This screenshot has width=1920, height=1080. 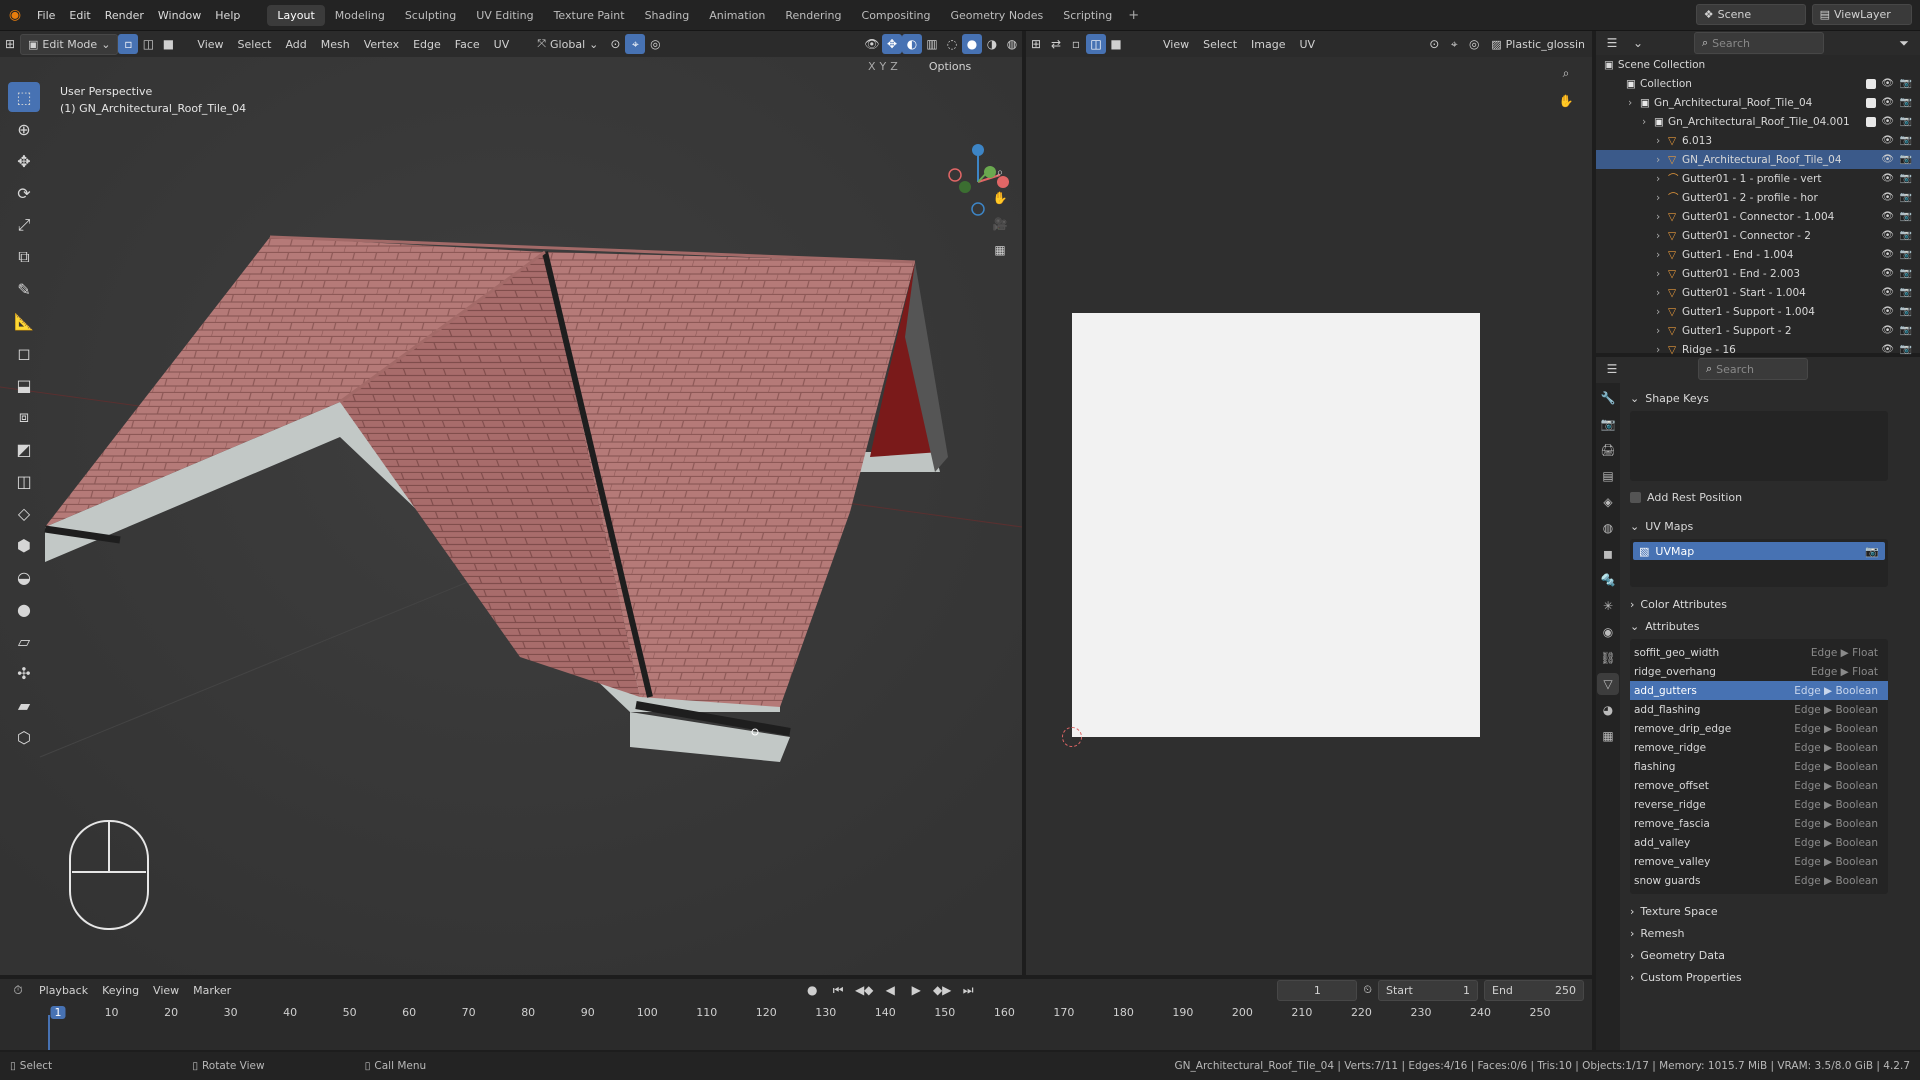 I want to click on world-tab-icon: ◍, so click(x=1608, y=528).